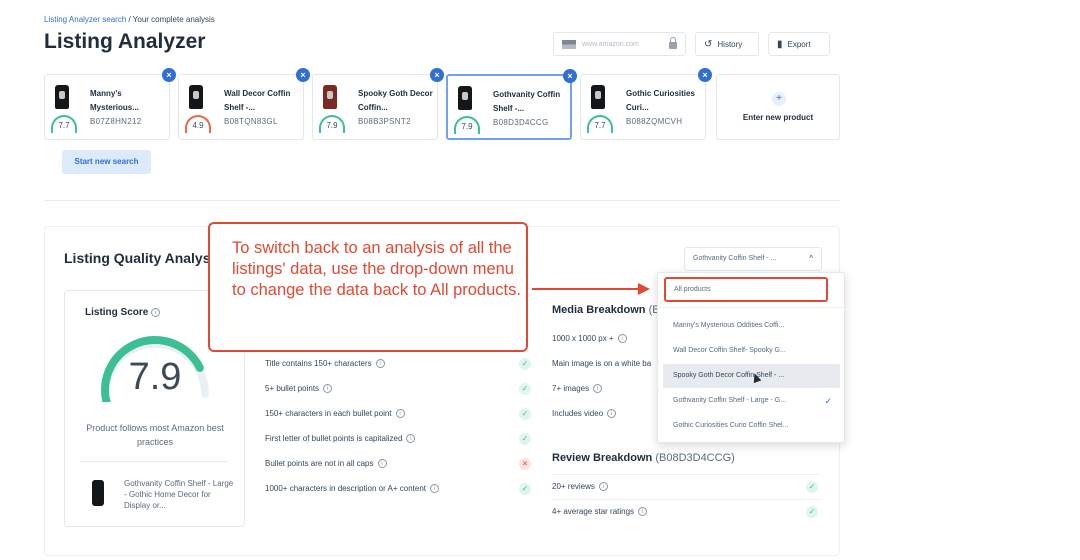  What do you see at coordinates (583, 338) in the screenshot?
I see `check-label: 1000 x 1000 px +` at bounding box center [583, 338].